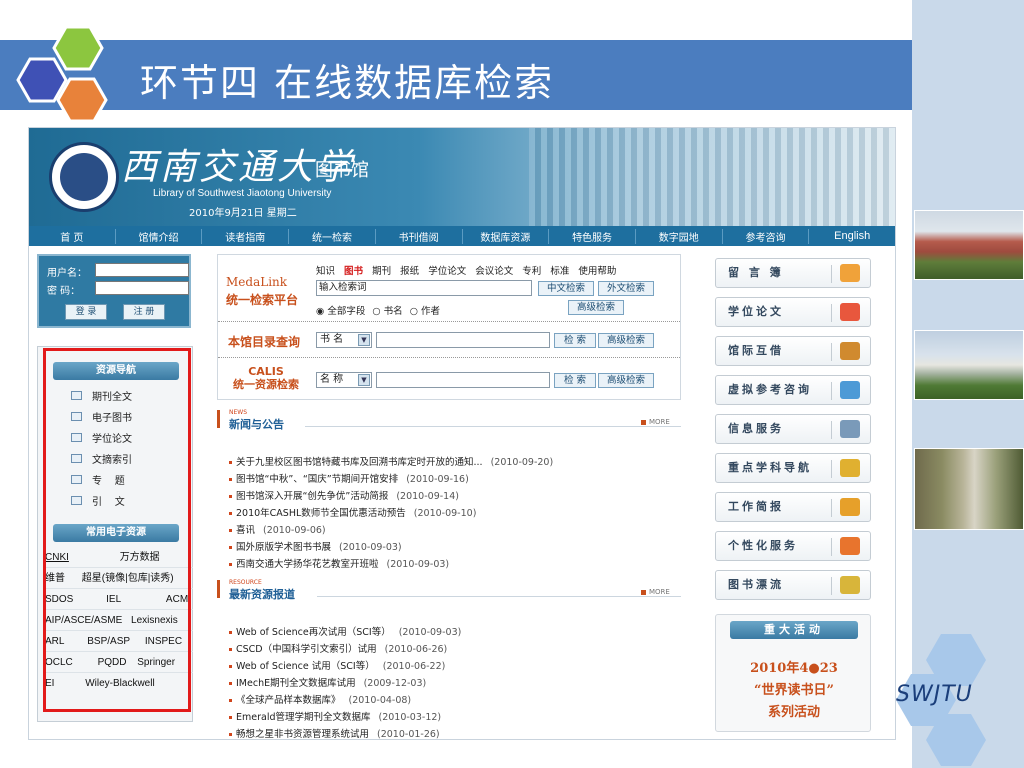 The image size is (1024, 768). Describe the element at coordinates (140, 557) in the screenshot. I see `database-link: 万方数据` at that location.